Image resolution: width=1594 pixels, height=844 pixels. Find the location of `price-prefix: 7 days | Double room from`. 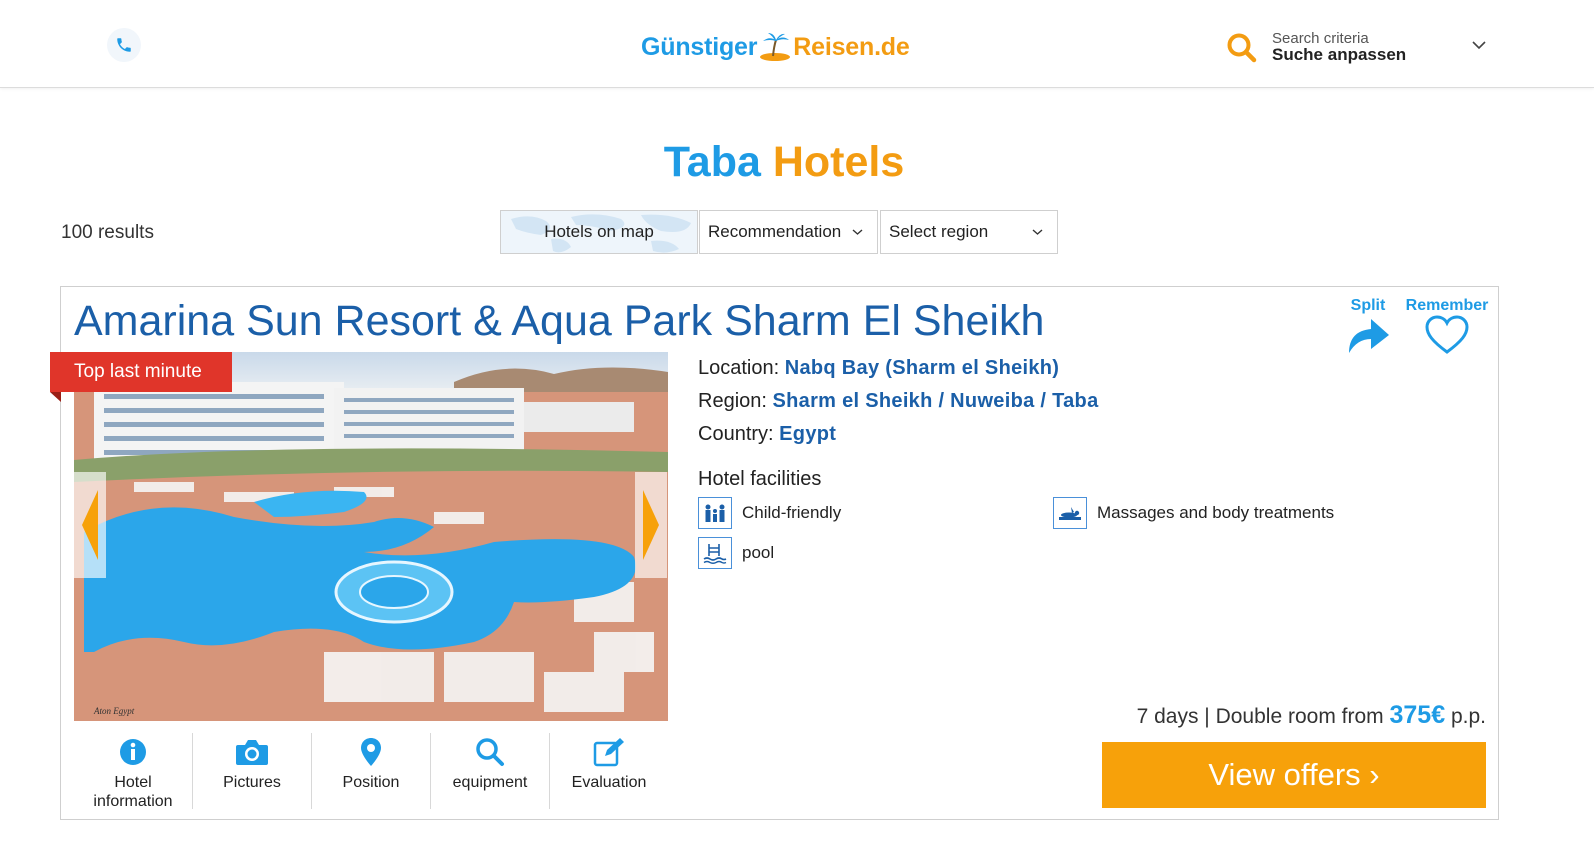

price-prefix: 7 days | Double room from is located at coordinates (1260, 716).